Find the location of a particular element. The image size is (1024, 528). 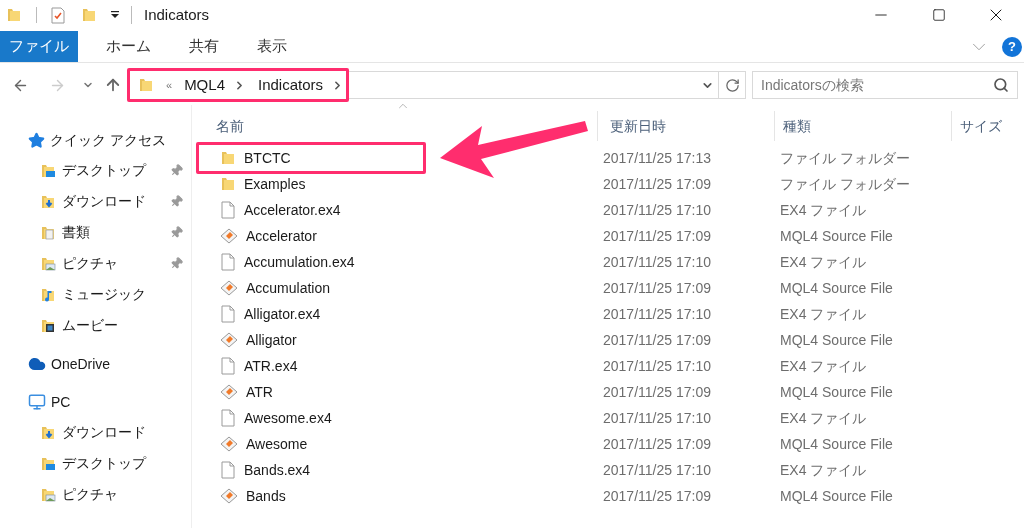

modified-date: 2017/11/25 17:13 is located at coordinates (657, 158).